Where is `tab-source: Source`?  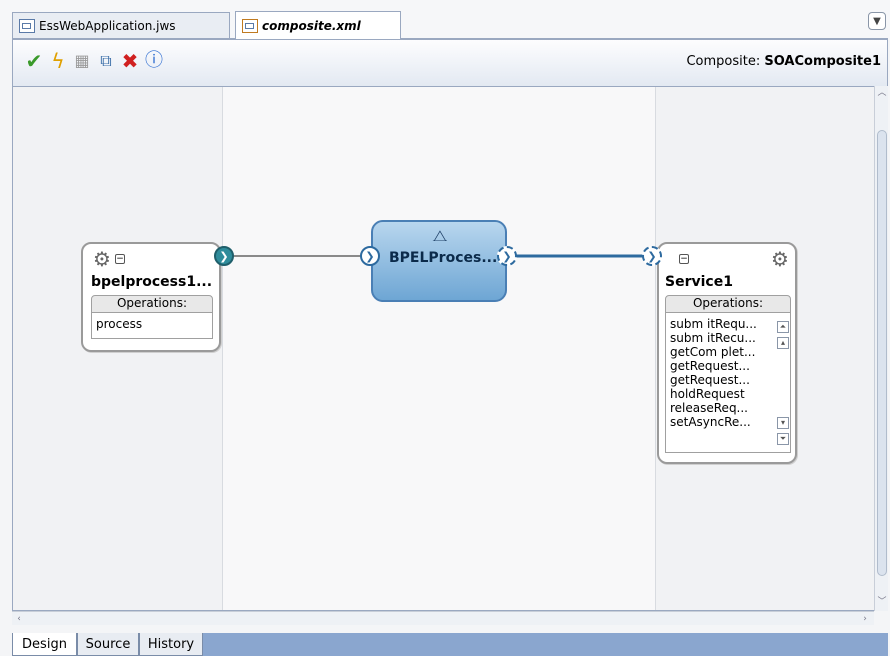
tab-source: Source is located at coordinates (108, 644).